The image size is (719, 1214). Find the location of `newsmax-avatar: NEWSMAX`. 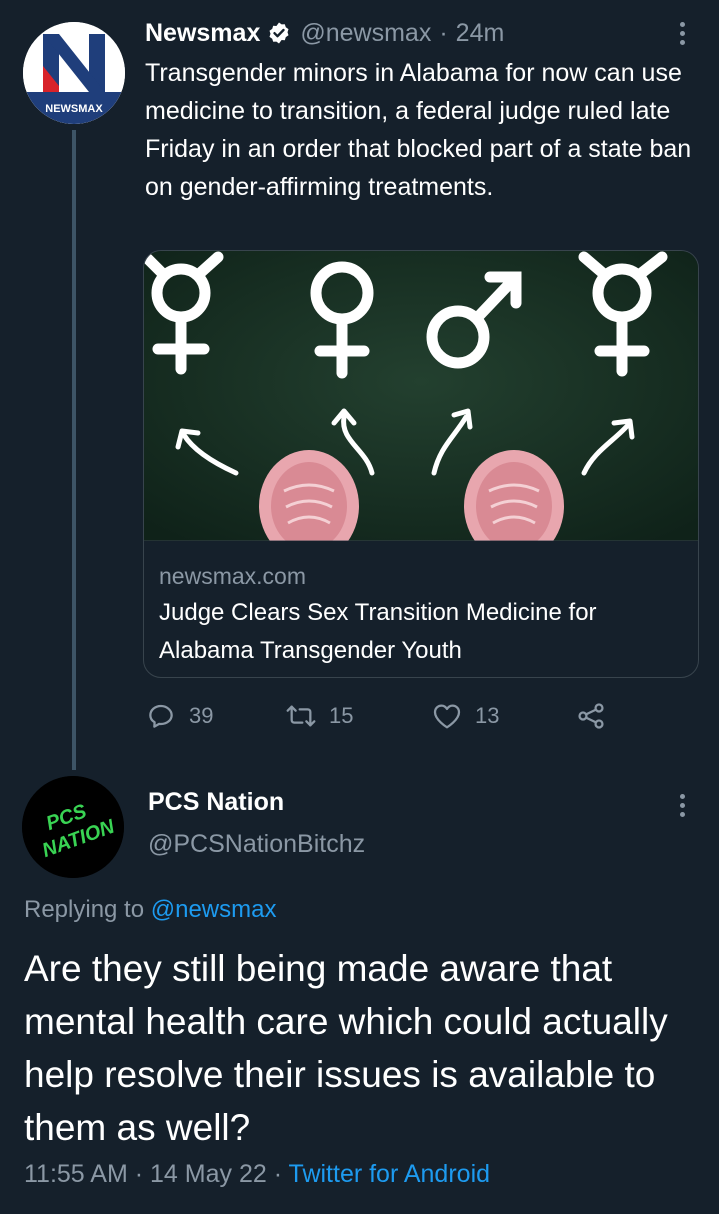

newsmax-avatar: NEWSMAX is located at coordinates (74, 73).